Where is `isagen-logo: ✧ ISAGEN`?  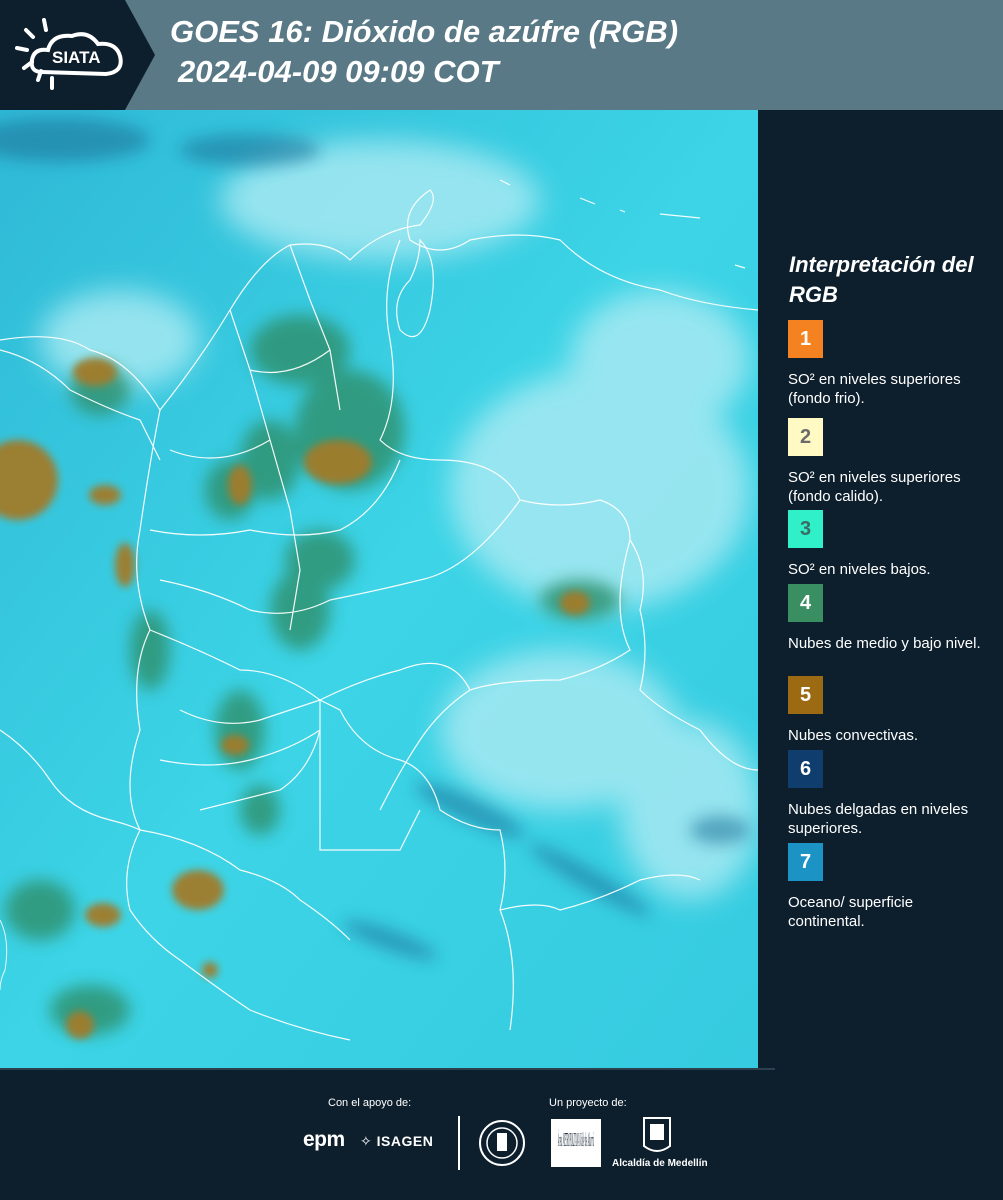 isagen-logo: ✧ ISAGEN is located at coordinates (397, 1141).